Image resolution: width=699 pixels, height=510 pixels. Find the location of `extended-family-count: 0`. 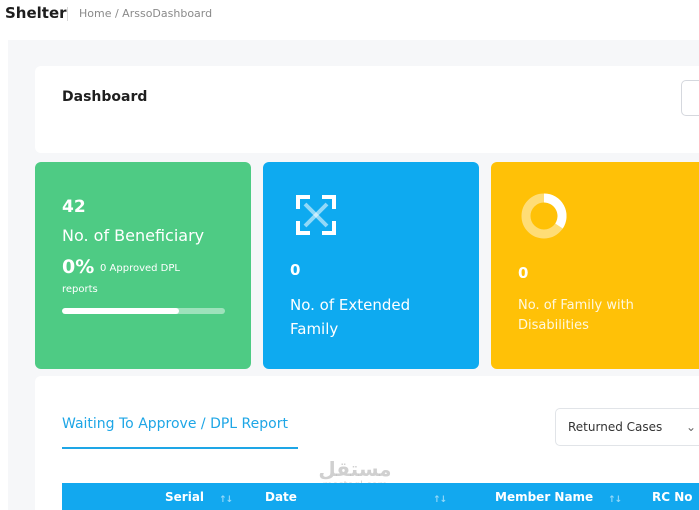

extended-family-count: 0 is located at coordinates (295, 270).